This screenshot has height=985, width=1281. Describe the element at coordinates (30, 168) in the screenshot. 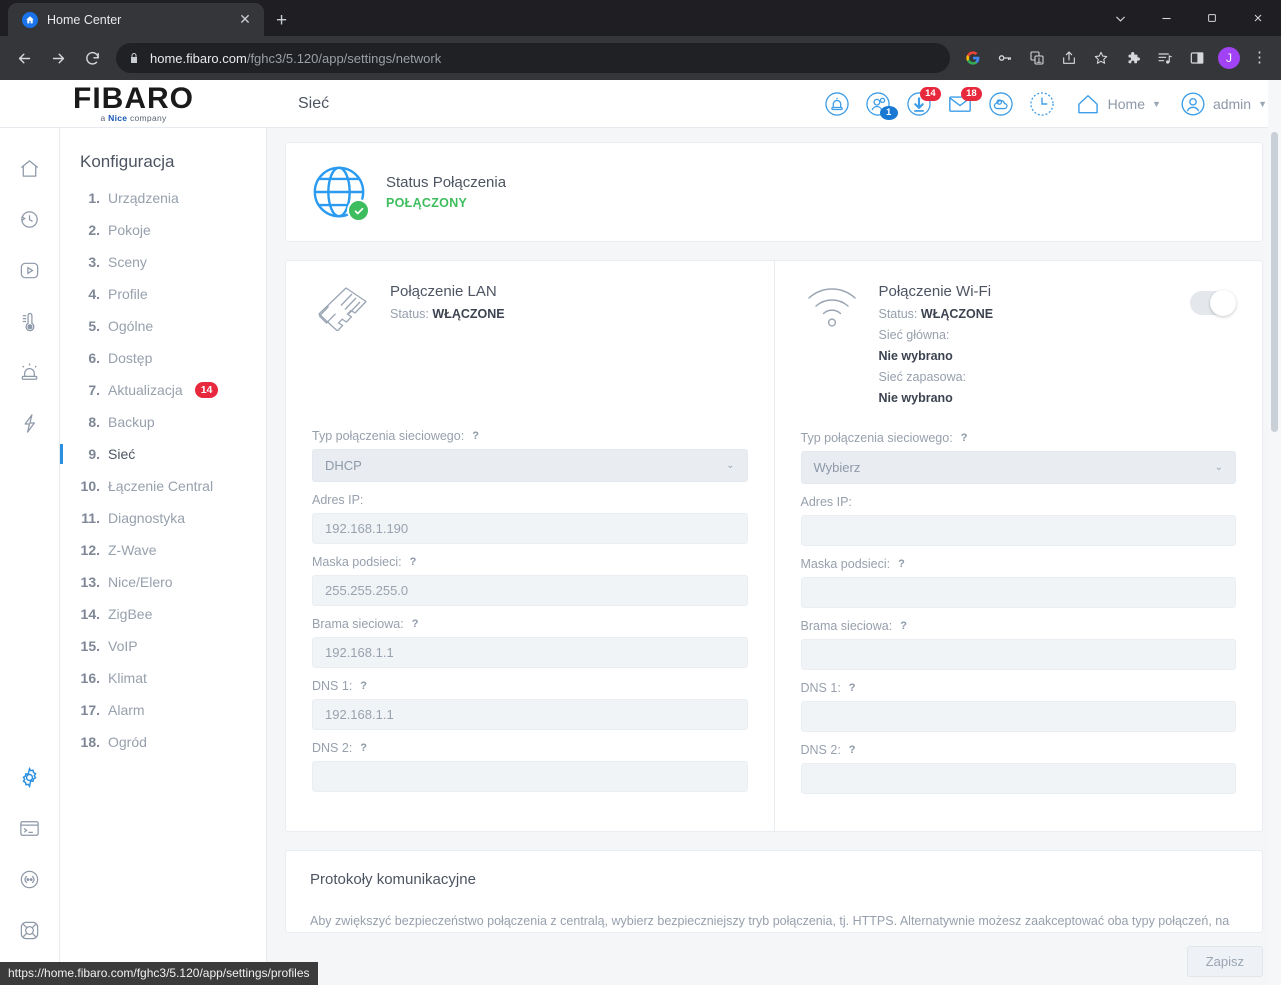

I see `rail-home-icon` at that location.